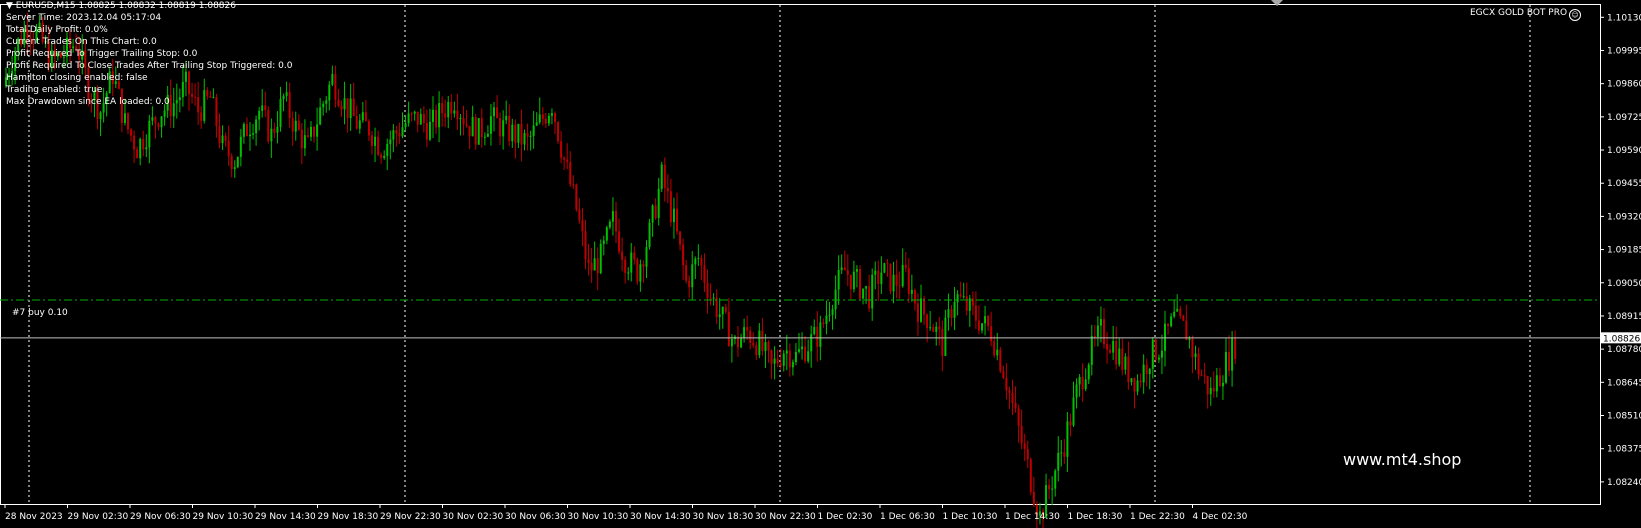 The image size is (1641, 528). Describe the element at coordinates (1624, 118) in the screenshot. I see `y-tick-label: 1.09725` at that location.